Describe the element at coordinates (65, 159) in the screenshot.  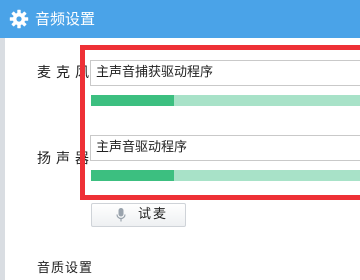
I see `speaker-label: 扬声器` at that location.